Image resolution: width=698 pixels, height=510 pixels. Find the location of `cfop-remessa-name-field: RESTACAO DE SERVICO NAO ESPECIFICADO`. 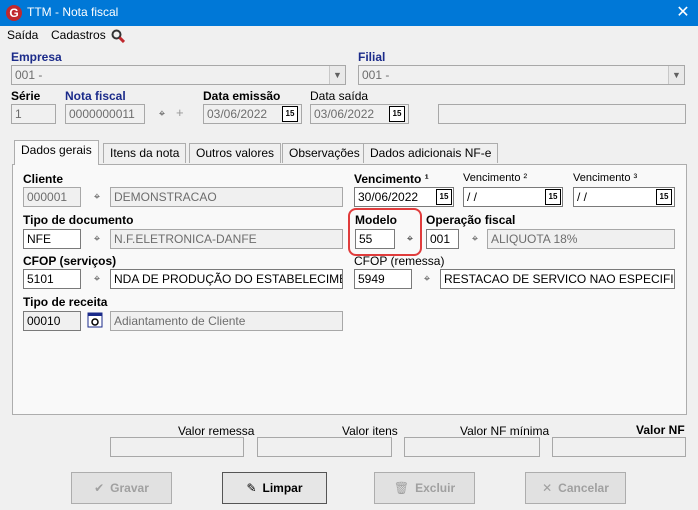

cfop-remessa-name-field: RESTACAO DE SERVICO NAO ESPECIFICADO is located at coordinates (557, 279).